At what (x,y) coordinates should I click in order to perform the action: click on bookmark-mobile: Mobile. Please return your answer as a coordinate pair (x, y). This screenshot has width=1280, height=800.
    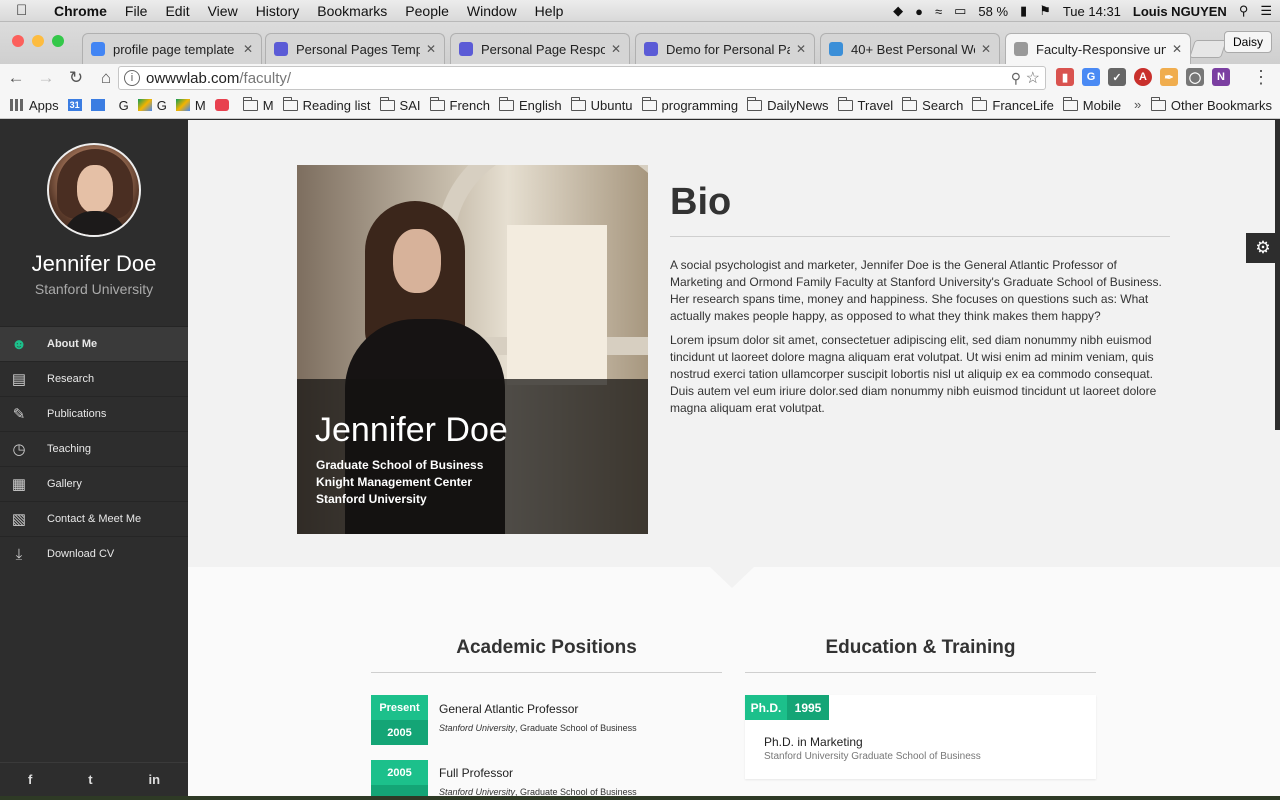
    Looking at the image, I should click on (1091, 104).